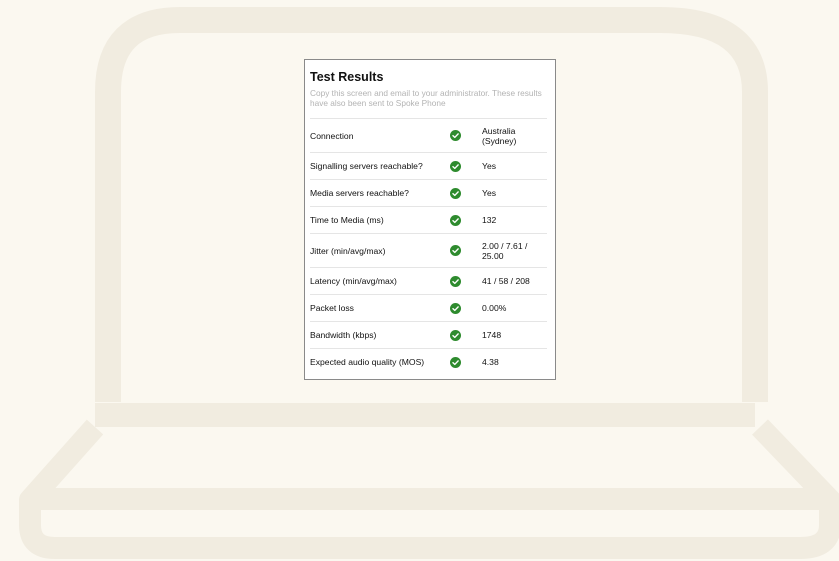  I want to click on result-value: 1748, so click(492, 335).